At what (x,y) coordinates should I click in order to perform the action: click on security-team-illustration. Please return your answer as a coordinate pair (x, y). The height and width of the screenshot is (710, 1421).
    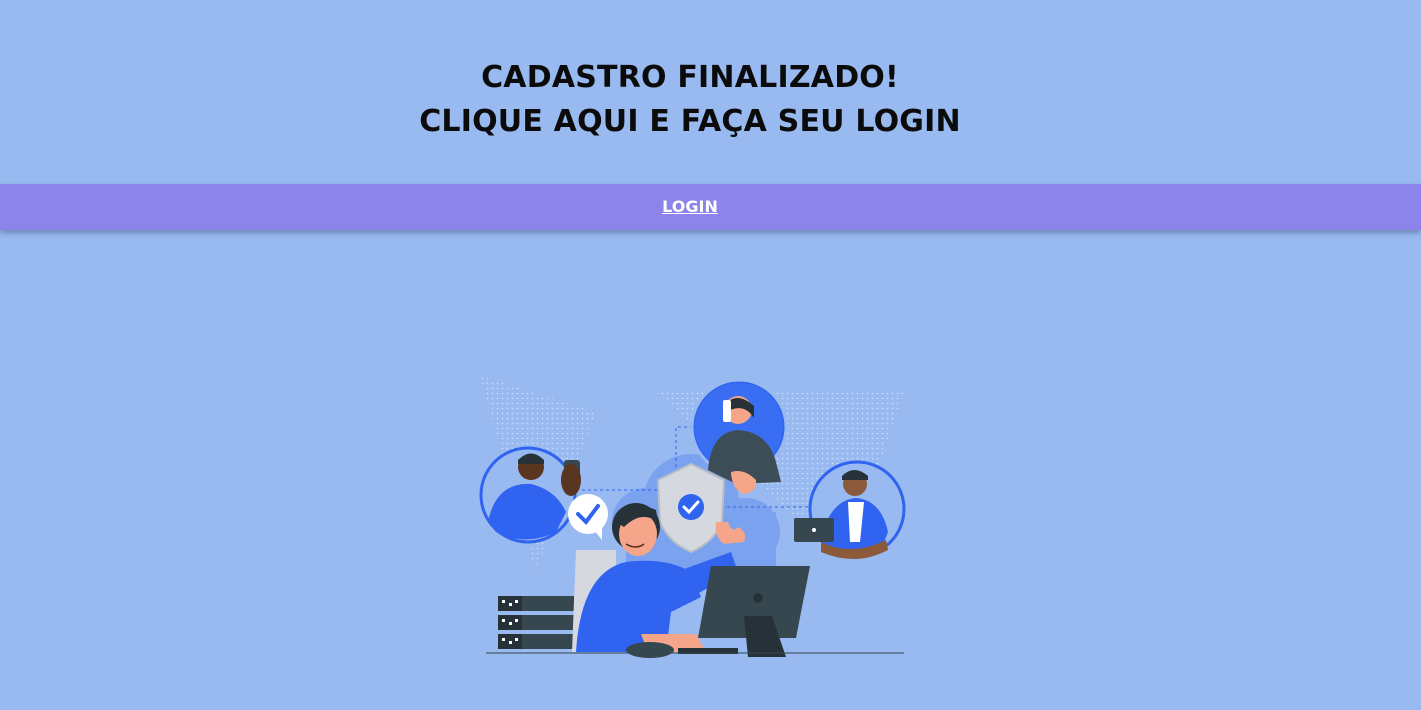
    Looking at the image, I should click on (692, 517).